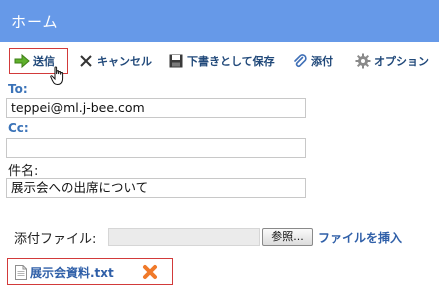 The image size is (439, 302). What do you see at coordinates (23, 171) in the screenshot?
I see `subject-label: 件名:` at bounding box center [23, 171].